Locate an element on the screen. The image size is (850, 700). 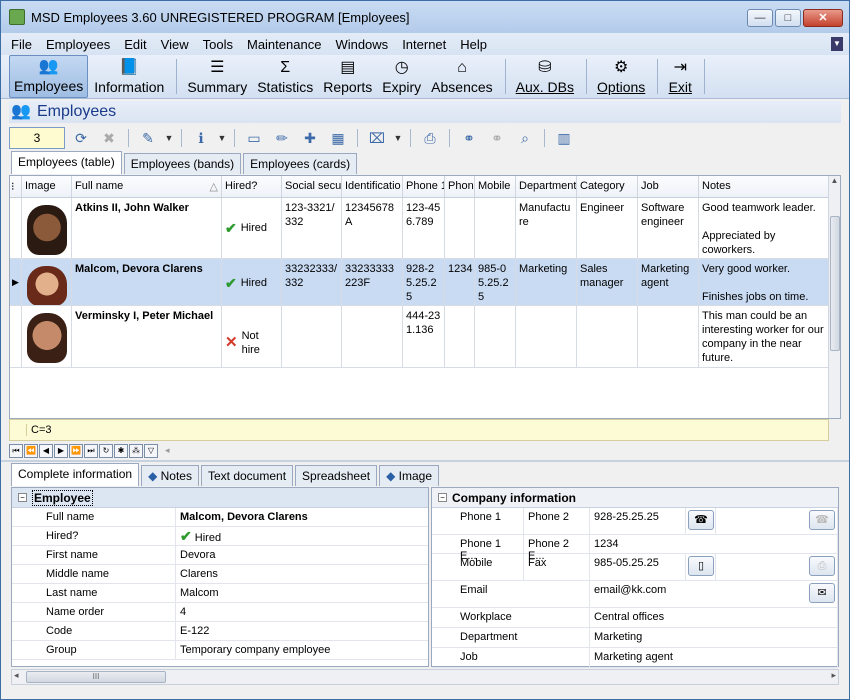
scroll-thumb: III is located at coordinates (96, 677).